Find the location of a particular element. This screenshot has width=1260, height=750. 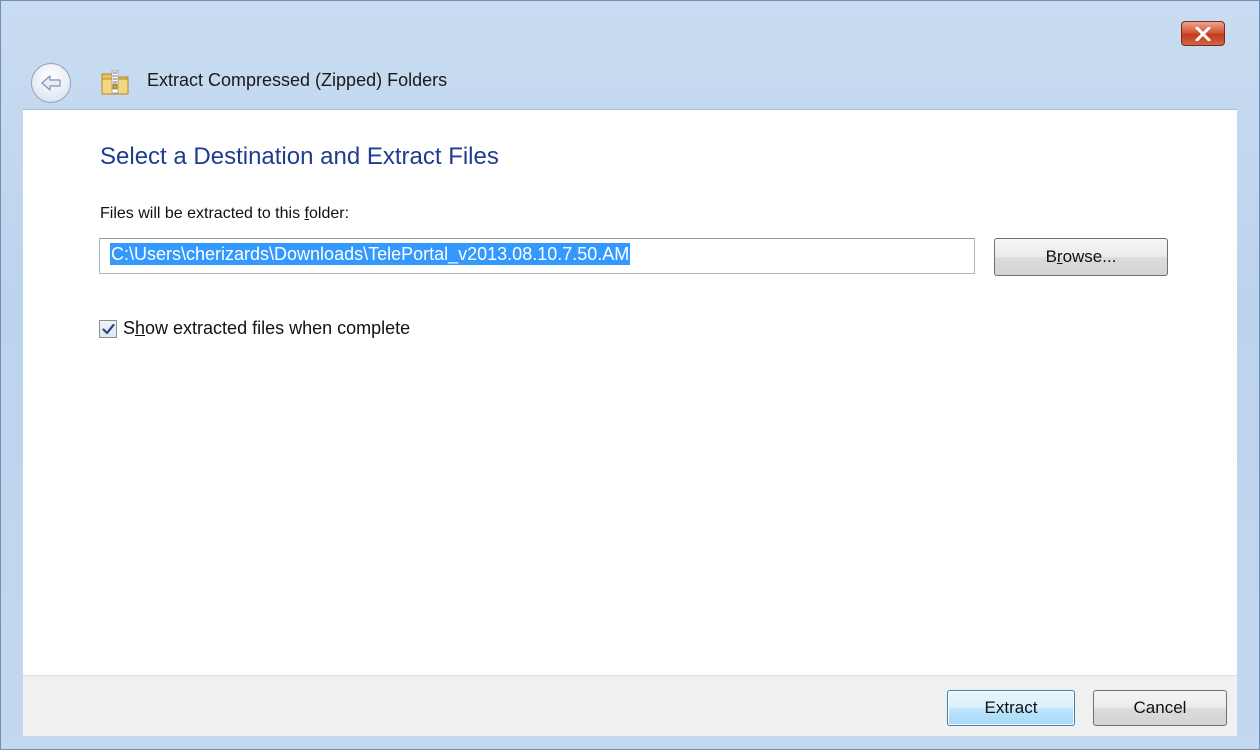

destination-label-post: older: is located at coordinates (329, 213).